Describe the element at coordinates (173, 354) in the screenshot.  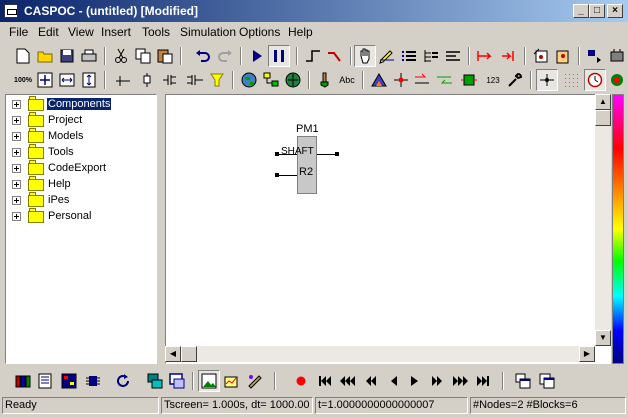
I see `scroll-left-button: ◀` at that location.